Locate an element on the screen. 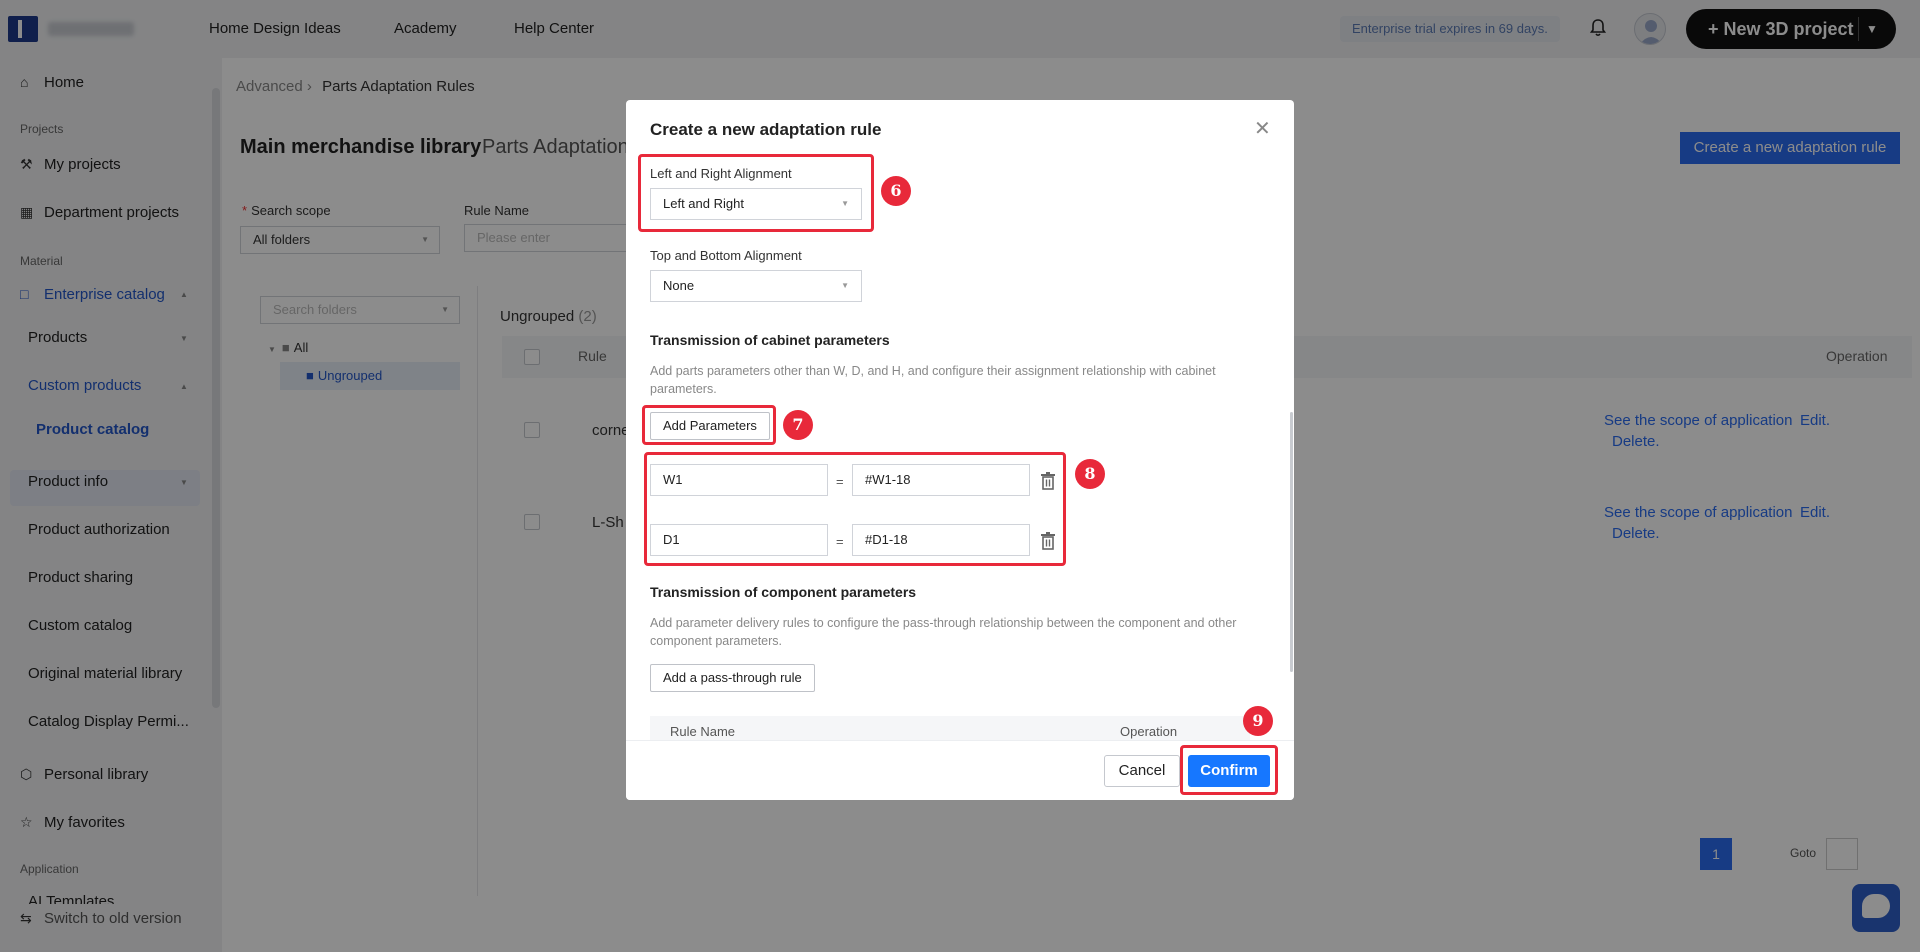  chevron-down-icon: ▼ is located at coordinates (845, 285).